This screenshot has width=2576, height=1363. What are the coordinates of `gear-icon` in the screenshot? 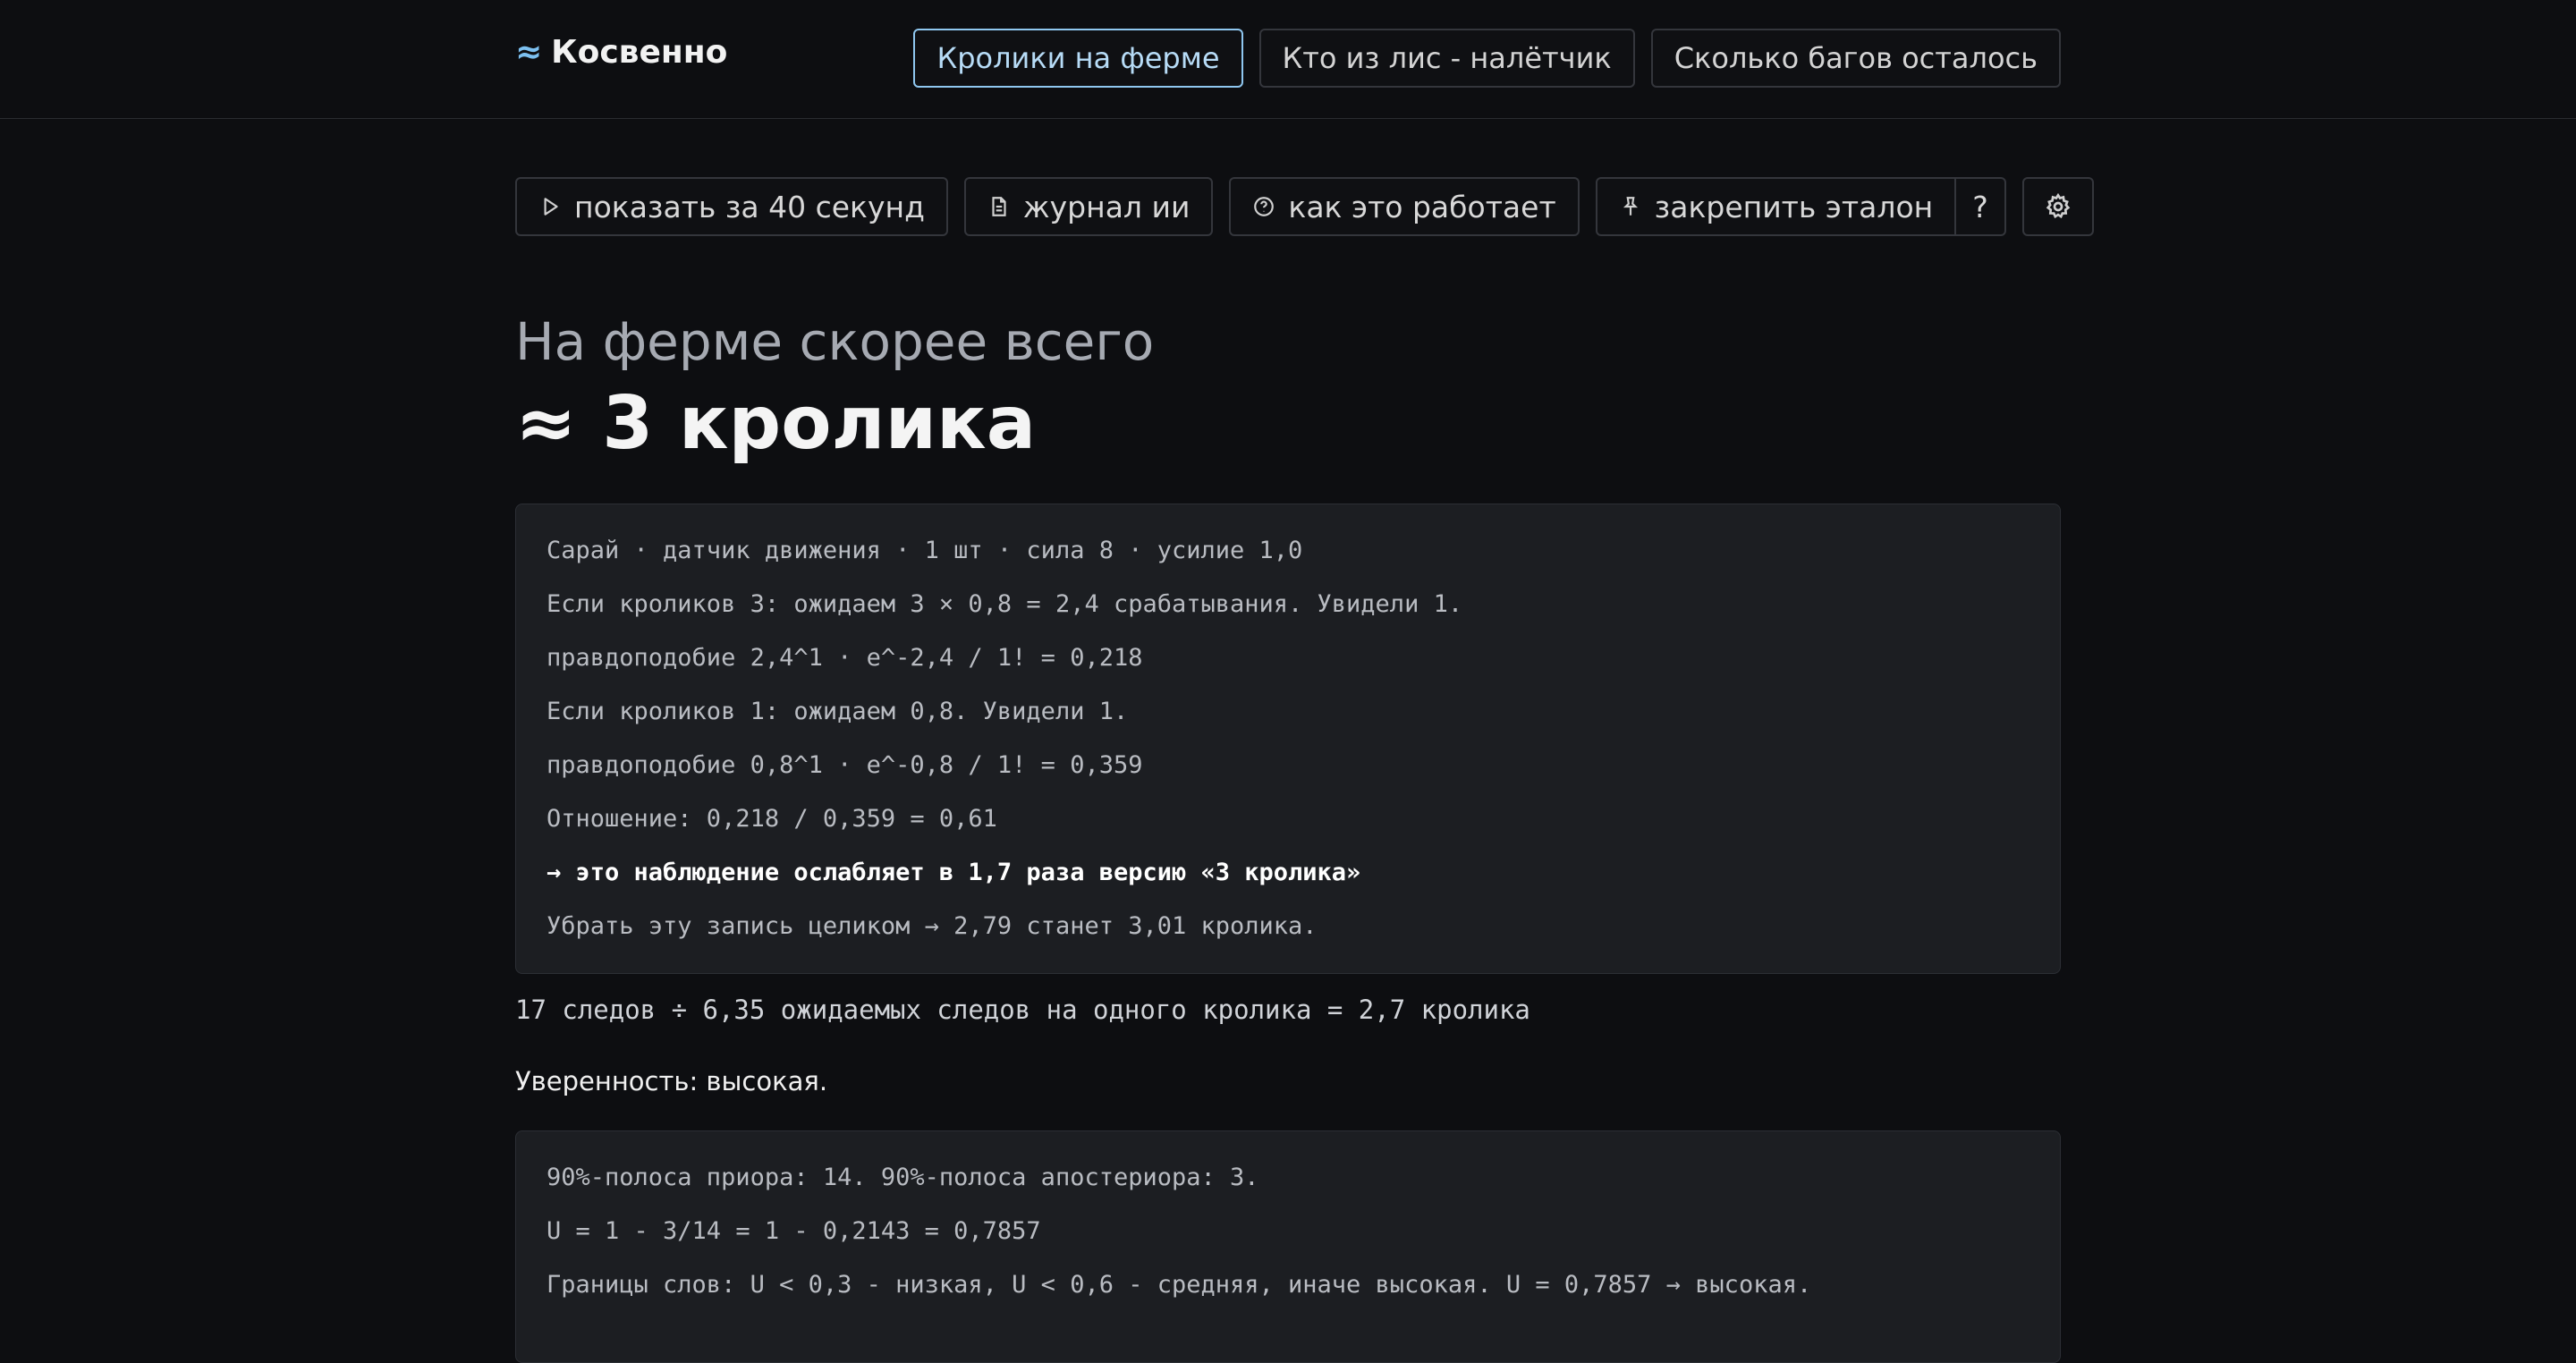 It's located at (2058, 206).